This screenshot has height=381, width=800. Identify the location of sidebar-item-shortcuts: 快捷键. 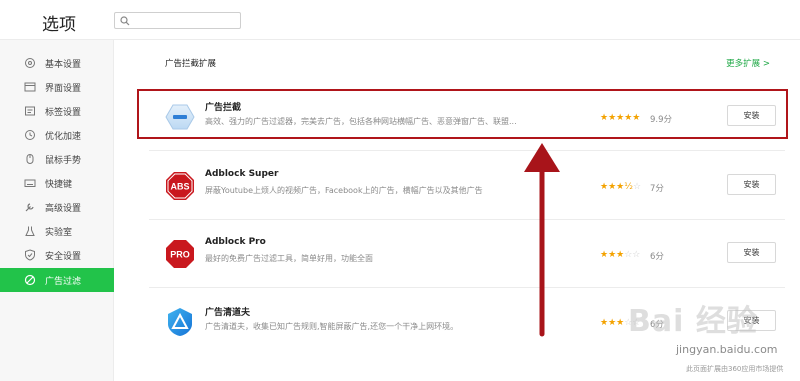
(57, 183).